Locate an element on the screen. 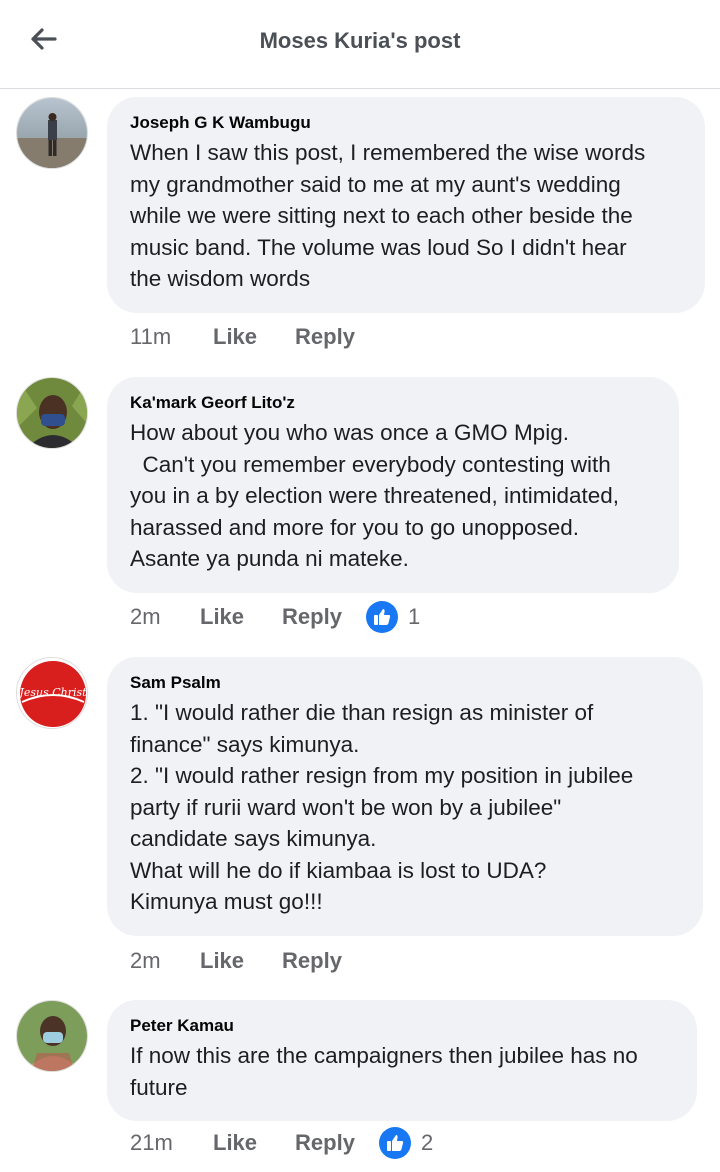  avatar: Jesus Christ is located at coordinates (52, 693).